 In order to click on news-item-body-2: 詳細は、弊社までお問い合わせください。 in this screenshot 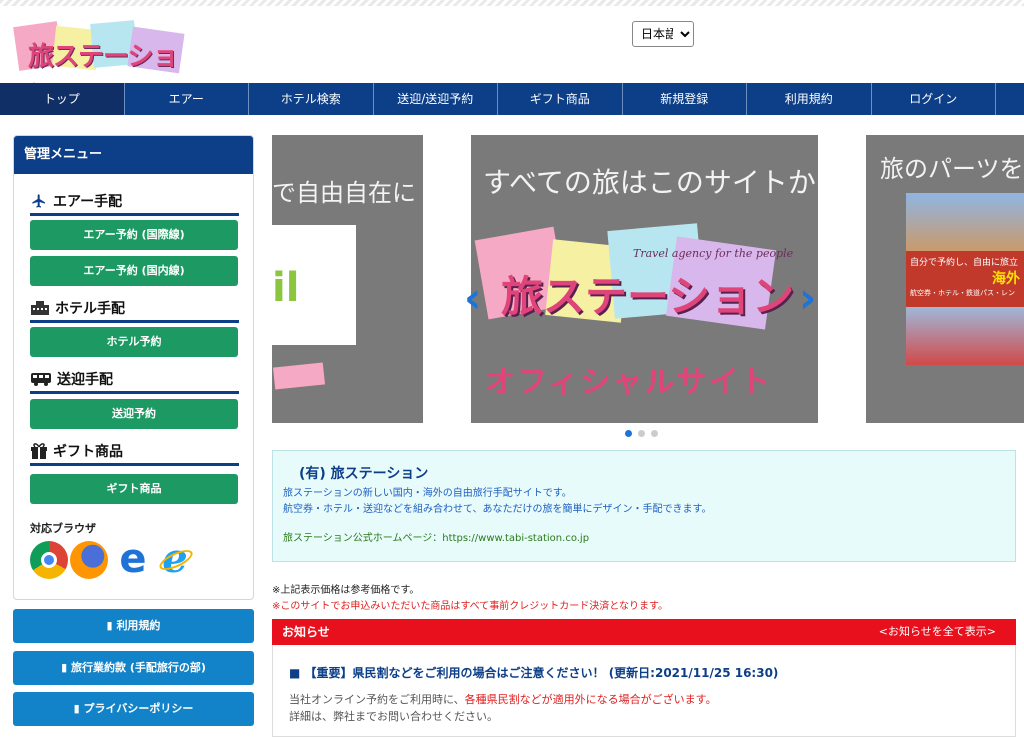, I will do `click(393, 716)`.